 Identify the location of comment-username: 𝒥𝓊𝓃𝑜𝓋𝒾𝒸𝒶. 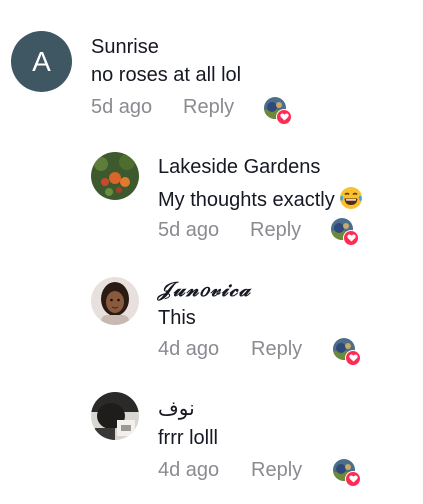
(204, 289).